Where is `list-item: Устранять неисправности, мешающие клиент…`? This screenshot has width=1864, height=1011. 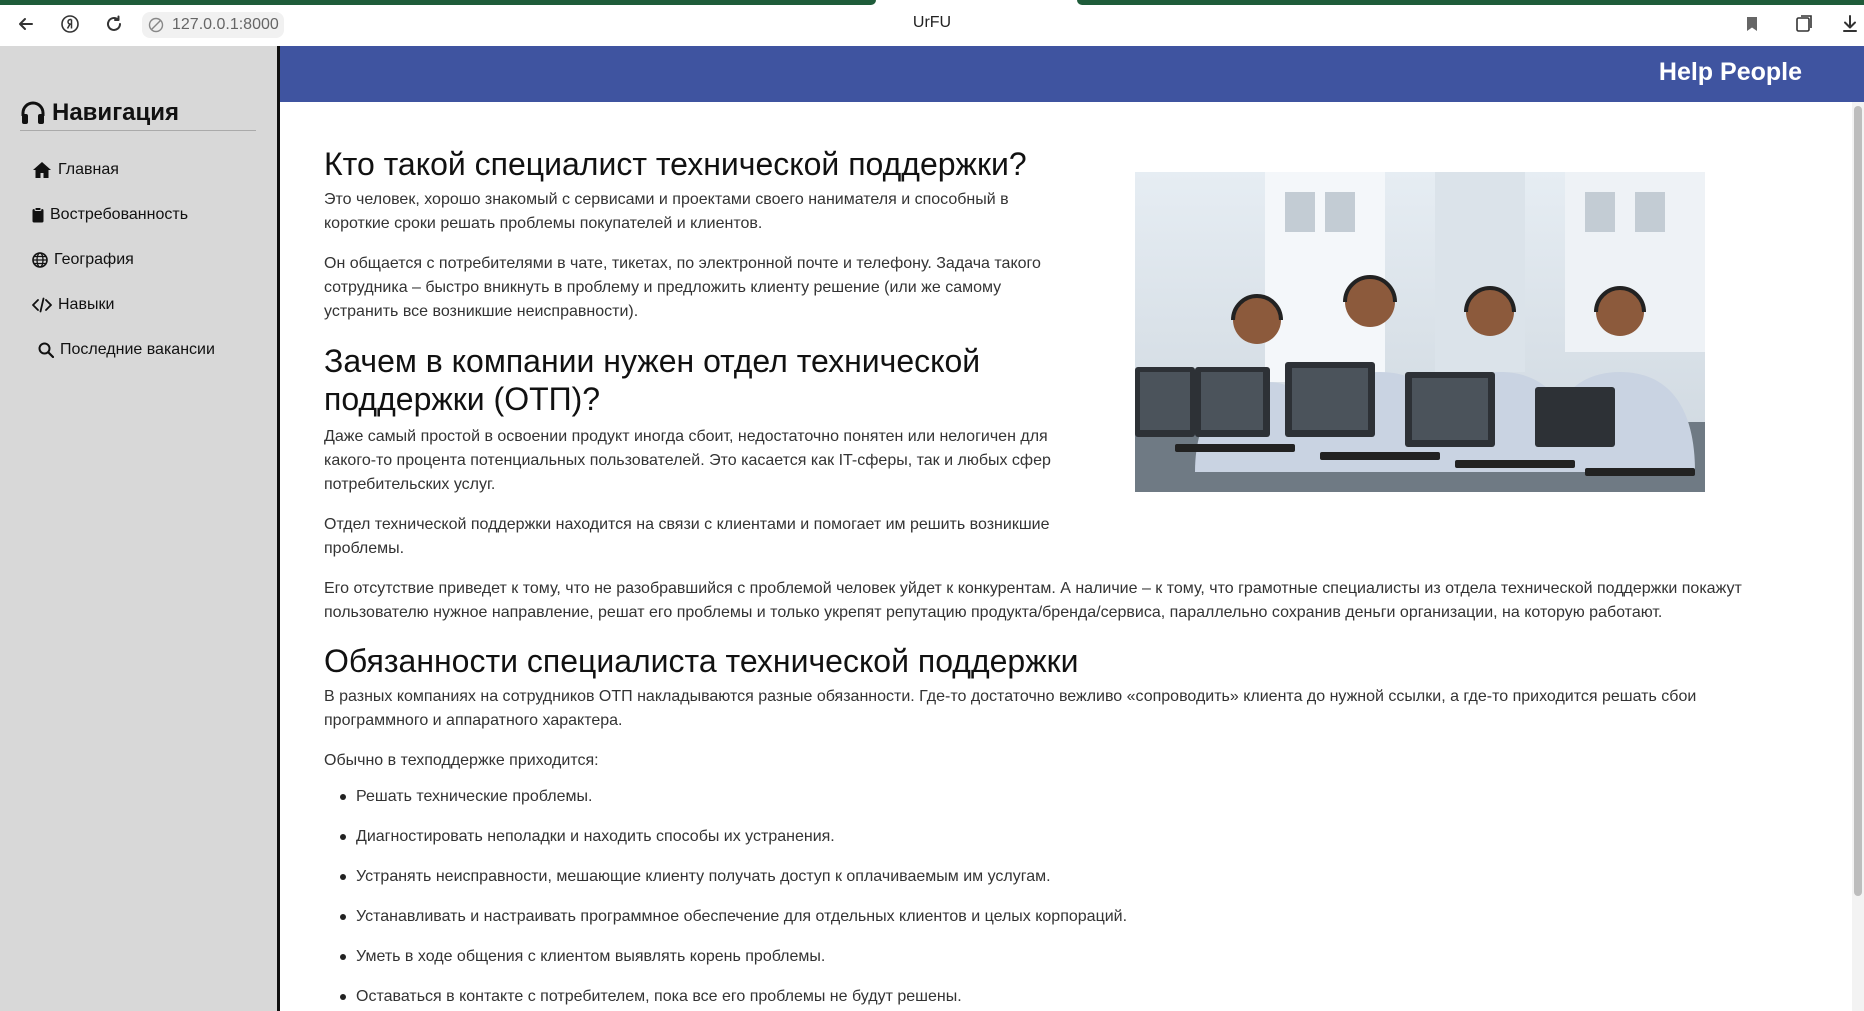 list-item: Устранять неисправности, мешающие клиент… is located at coordinates (725, 885).